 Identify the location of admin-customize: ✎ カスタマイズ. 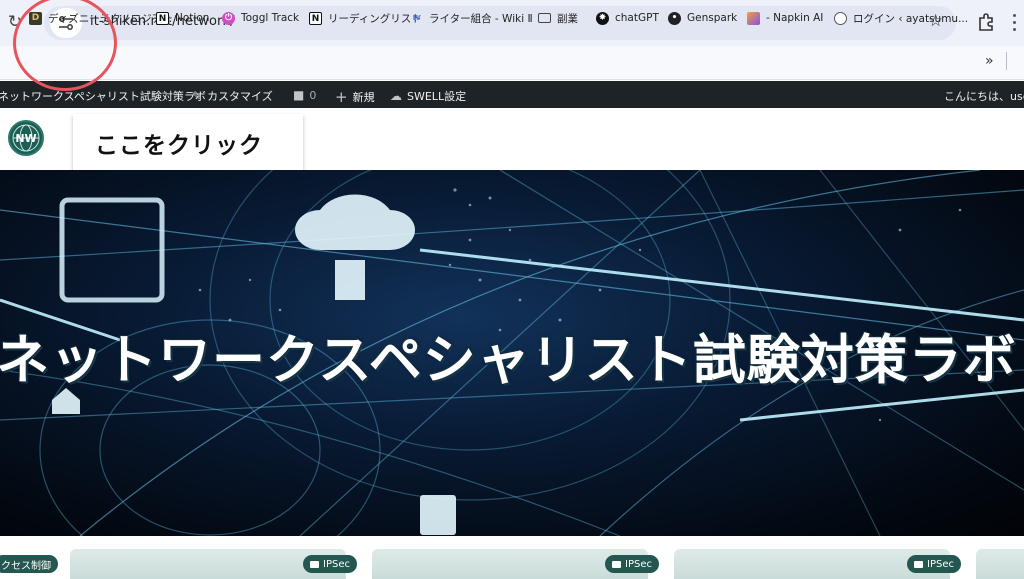
(232, 96).